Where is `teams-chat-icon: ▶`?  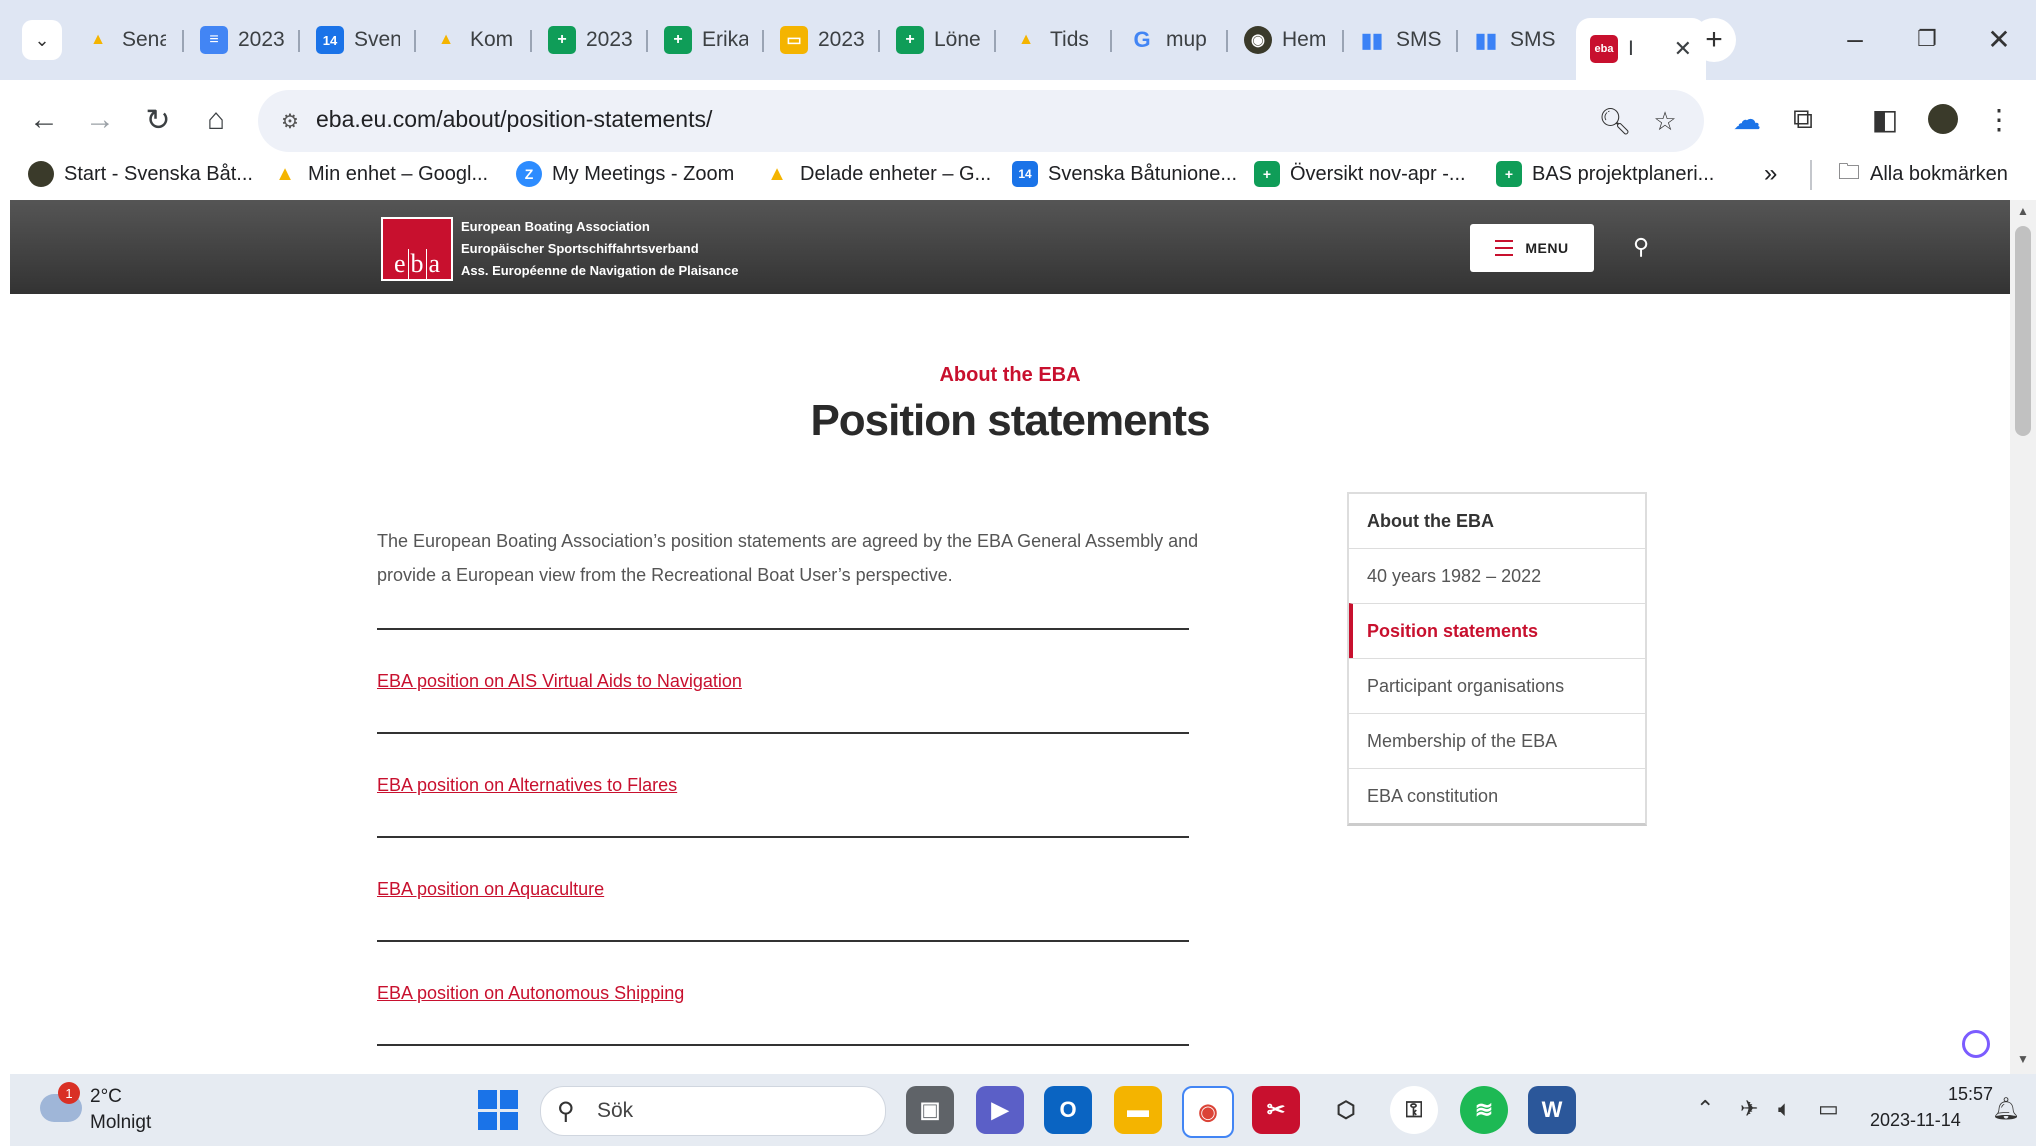 teams-chat-icon: ▶ is located at coordinates (1000, 1110).